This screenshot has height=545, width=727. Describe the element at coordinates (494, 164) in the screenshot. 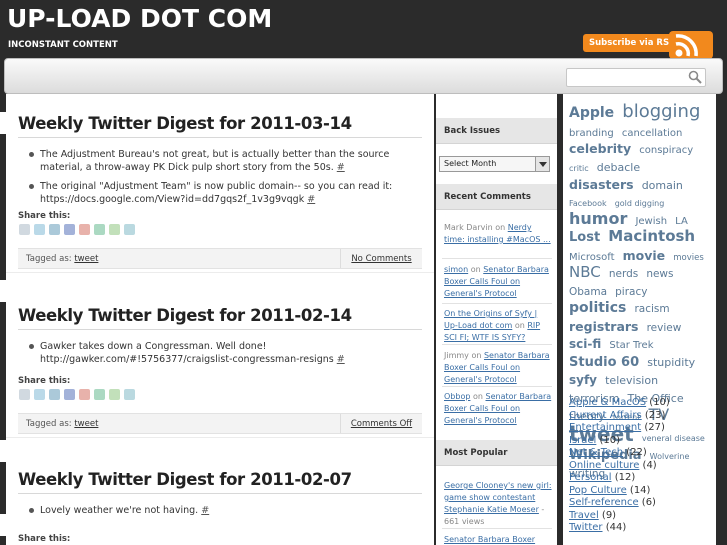

I see `month-select: Select Month` at that location.